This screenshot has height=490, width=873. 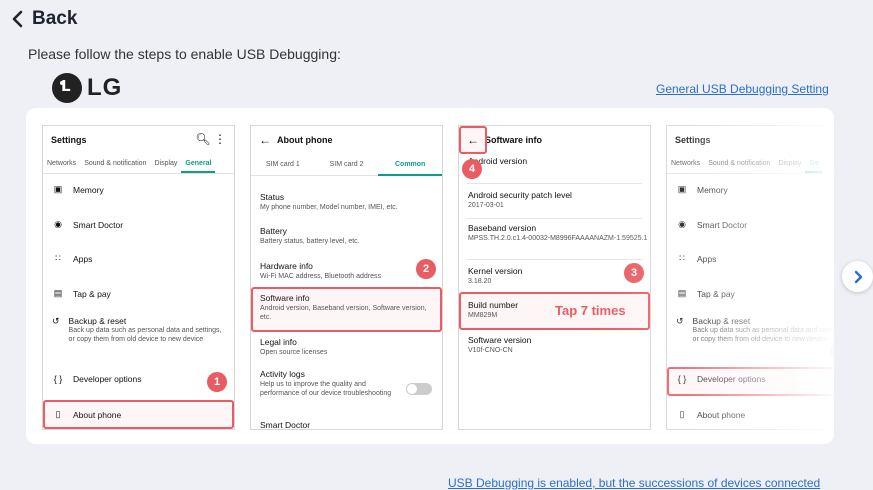 What do you see at coordinates (634, 273) in the screenshot?
I see `step-badge-3: 3` at bounding box center [634, 273].